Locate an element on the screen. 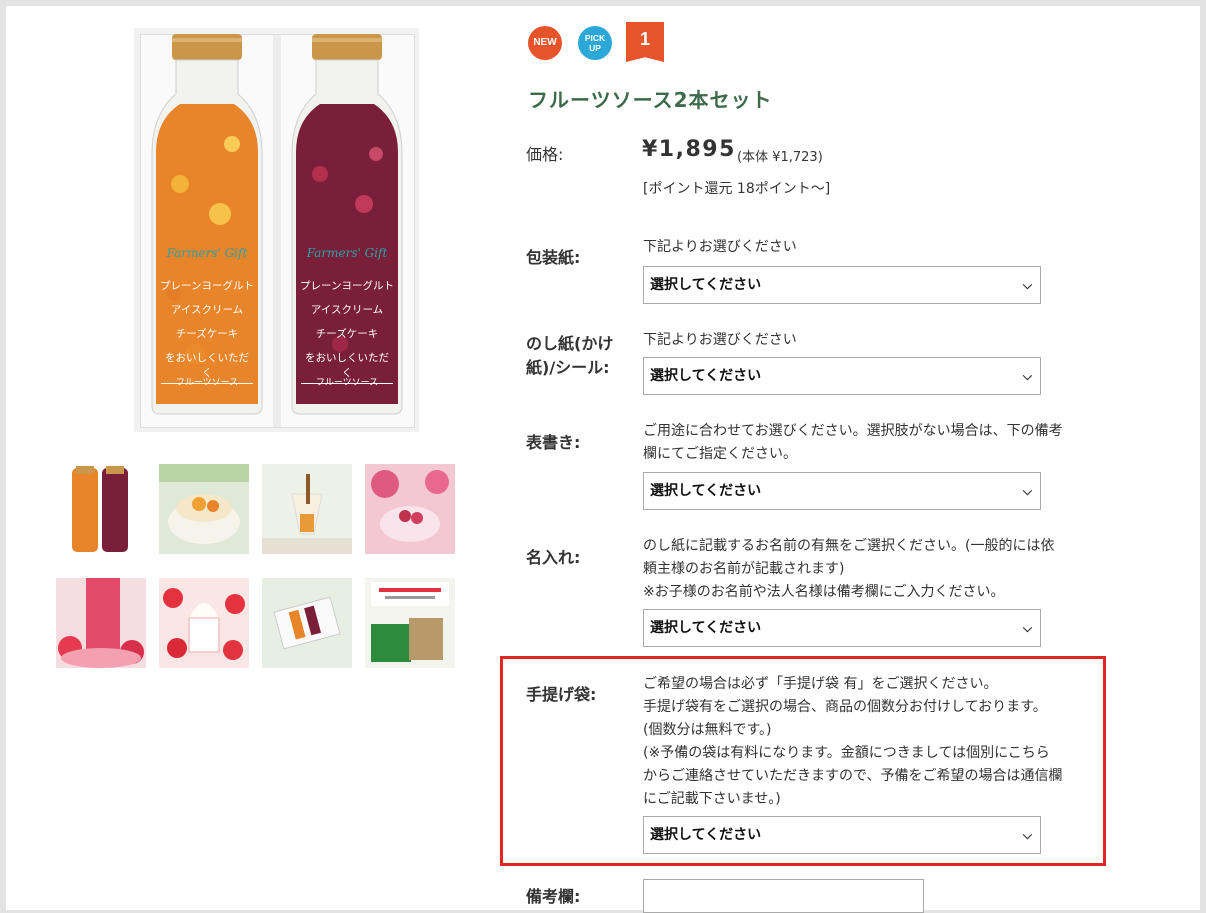 This screenshot has width=1206, height=913. tesage-desc-line4: (※予備の袋は有料になります。金額につきましては個別にこちら is located at coordinates (846, 753).